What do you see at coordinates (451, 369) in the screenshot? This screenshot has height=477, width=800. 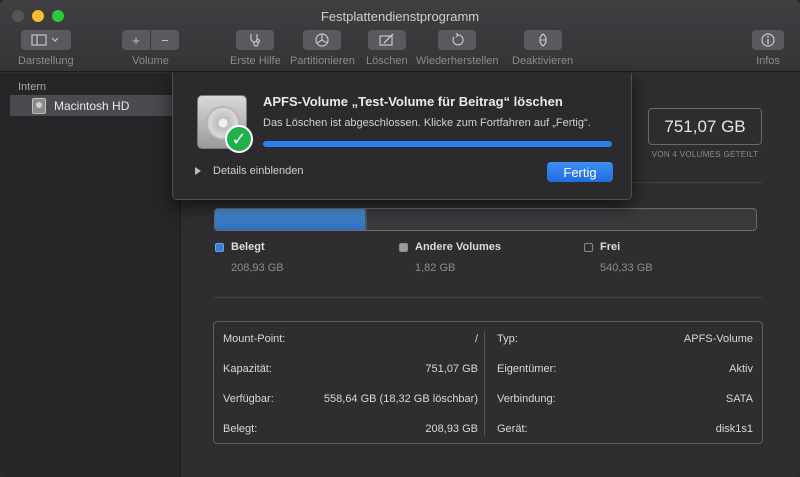 I see `info-value: 751,07 GB` at bounding box center [451, 369].